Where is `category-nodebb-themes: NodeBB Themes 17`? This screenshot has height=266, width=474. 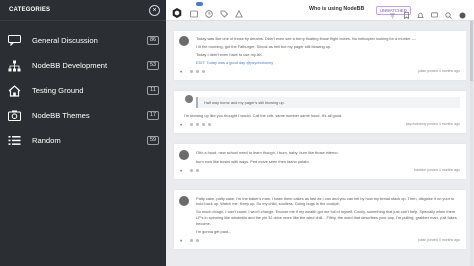
category-nodebb-themes: NodeBB Themes 17 is located at coordinates (83, 115).